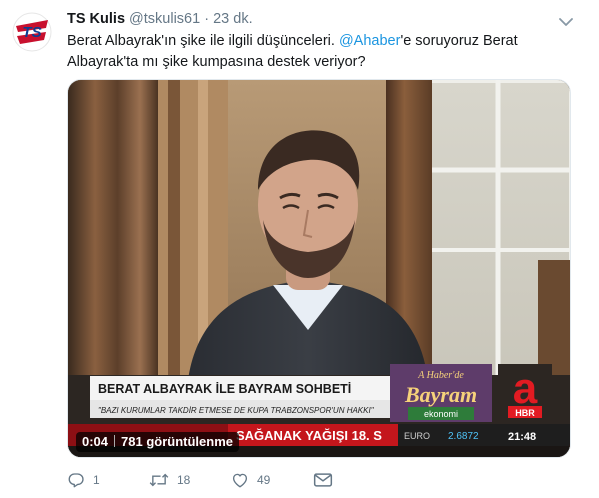 This screenshot has height=498, width=599. What do you see at coordinates (309, 435) in the screenshot?
I see `ticker-text: SAĞANAK YAĞIŞI 18. S` at bounding box center [309, 435].